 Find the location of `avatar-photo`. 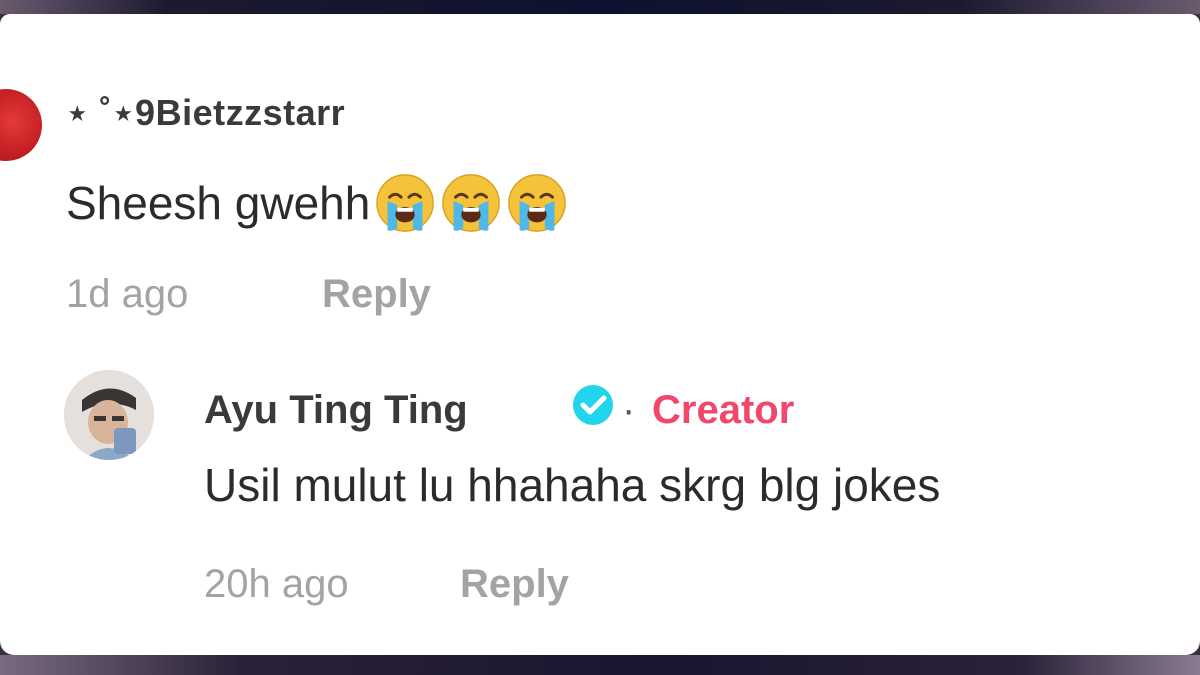

avatar-photo is located at coordinates (109, 415).